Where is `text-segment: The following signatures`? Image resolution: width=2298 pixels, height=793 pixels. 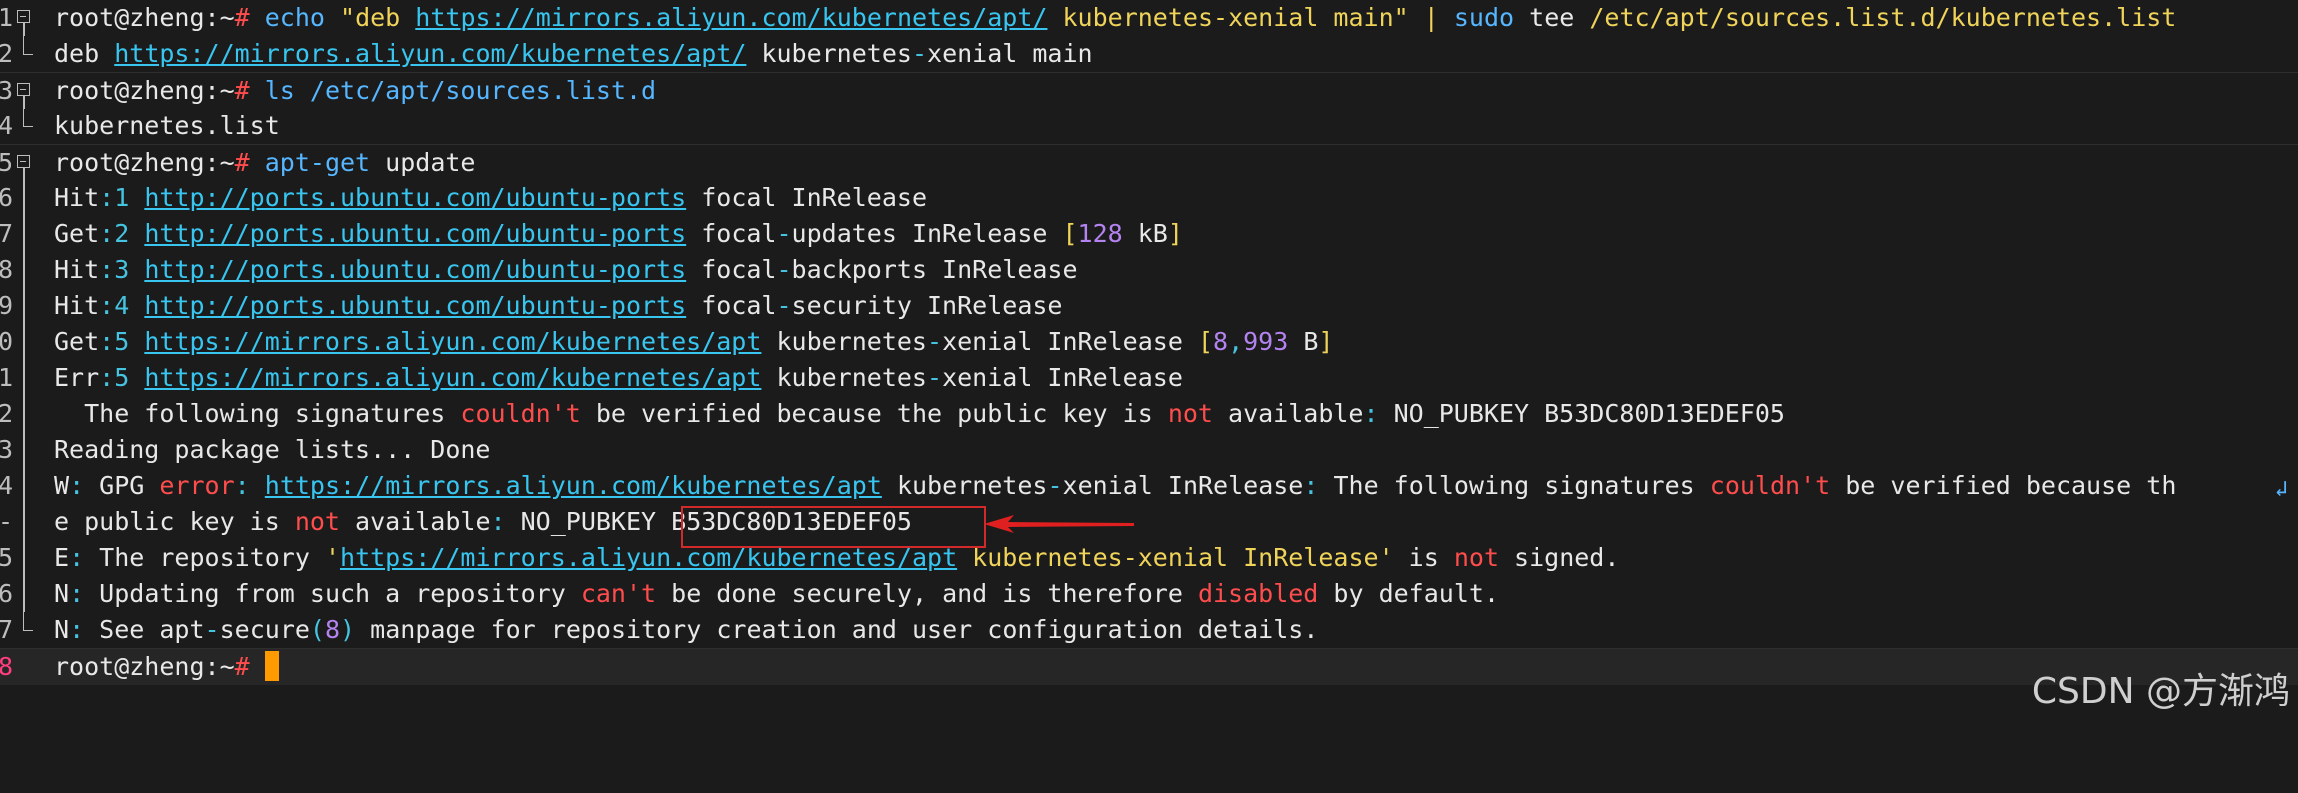
text-segment: The following signatures is located at coordinates (1514, 485).